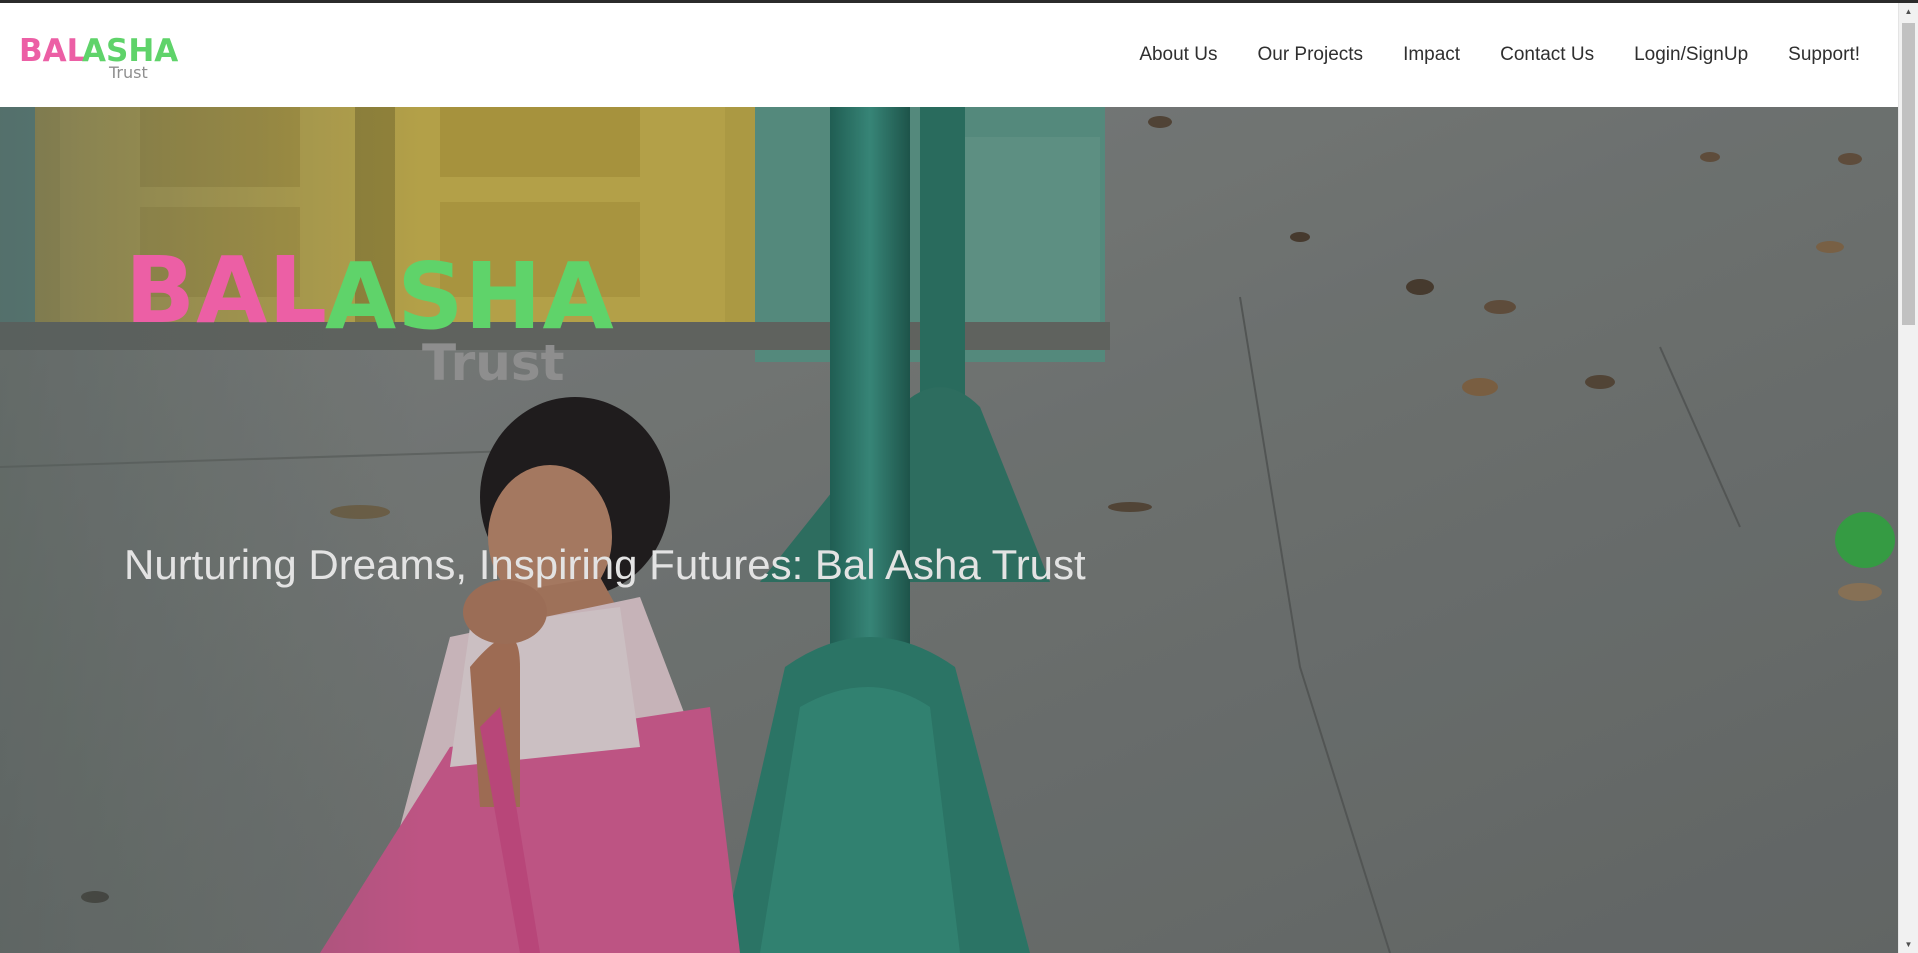  I want to click on logo-word-trust: Trust, so click(128, 72).